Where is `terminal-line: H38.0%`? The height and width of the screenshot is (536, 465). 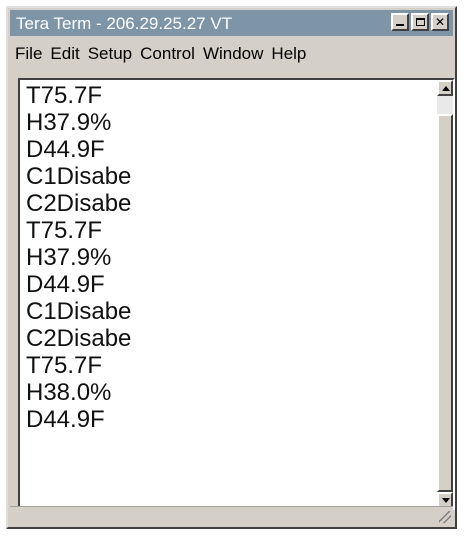
terminal-line: H38.0% is located at coordinates (69, 392).